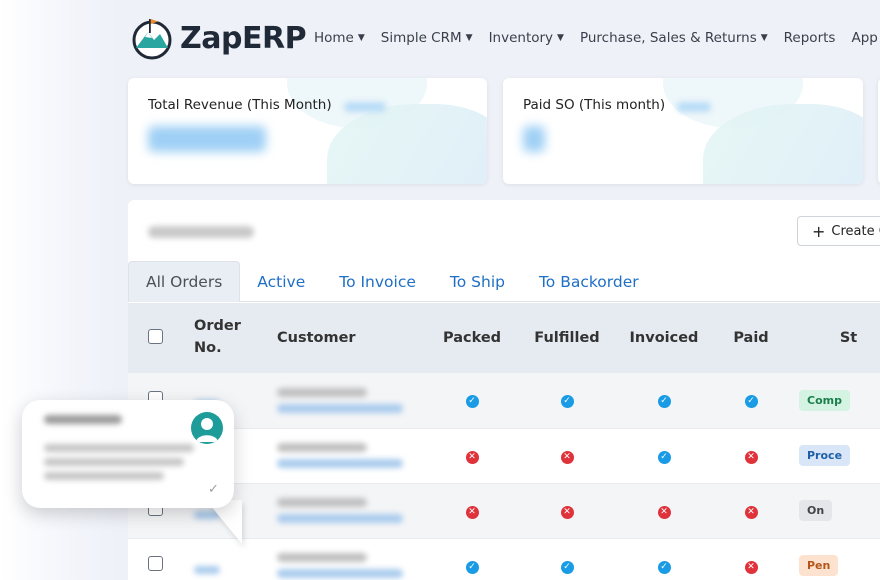 The image size is (880, 580). What do you see at coordinates (339, 38) in the screenshot?
I see `nav-home: Home ▼` at bounding box center [339, 38].